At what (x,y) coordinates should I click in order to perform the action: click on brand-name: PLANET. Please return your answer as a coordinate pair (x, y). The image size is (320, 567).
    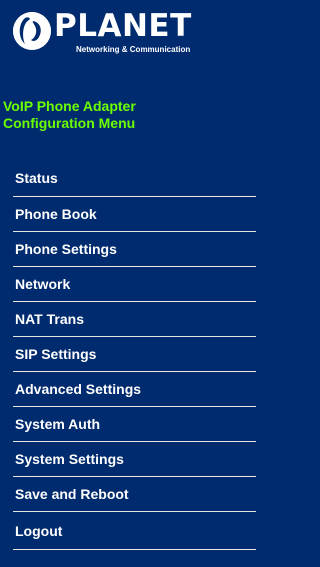
    Looking at the image, I should click on (123, 26).